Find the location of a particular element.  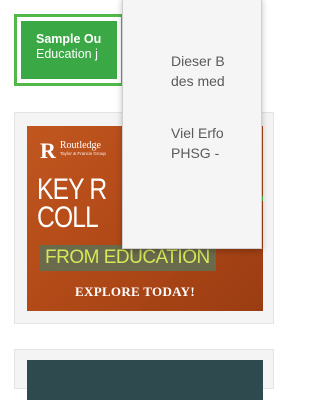

brand-name: Routledge is located at coordinates (80, 145).